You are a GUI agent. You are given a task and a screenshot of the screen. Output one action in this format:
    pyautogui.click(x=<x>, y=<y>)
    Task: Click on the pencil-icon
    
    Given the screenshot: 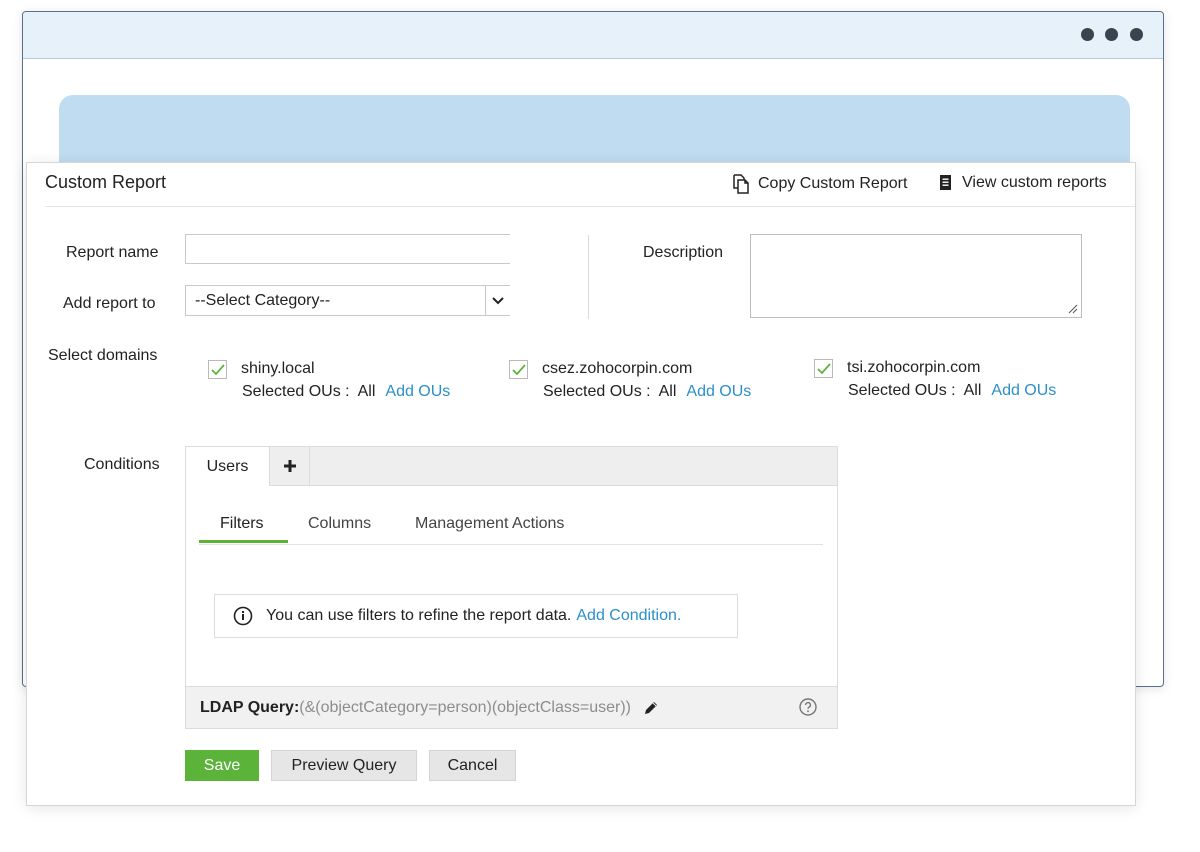 What is the action you would take?
    pyautogui.click(x=651, y=708)
    